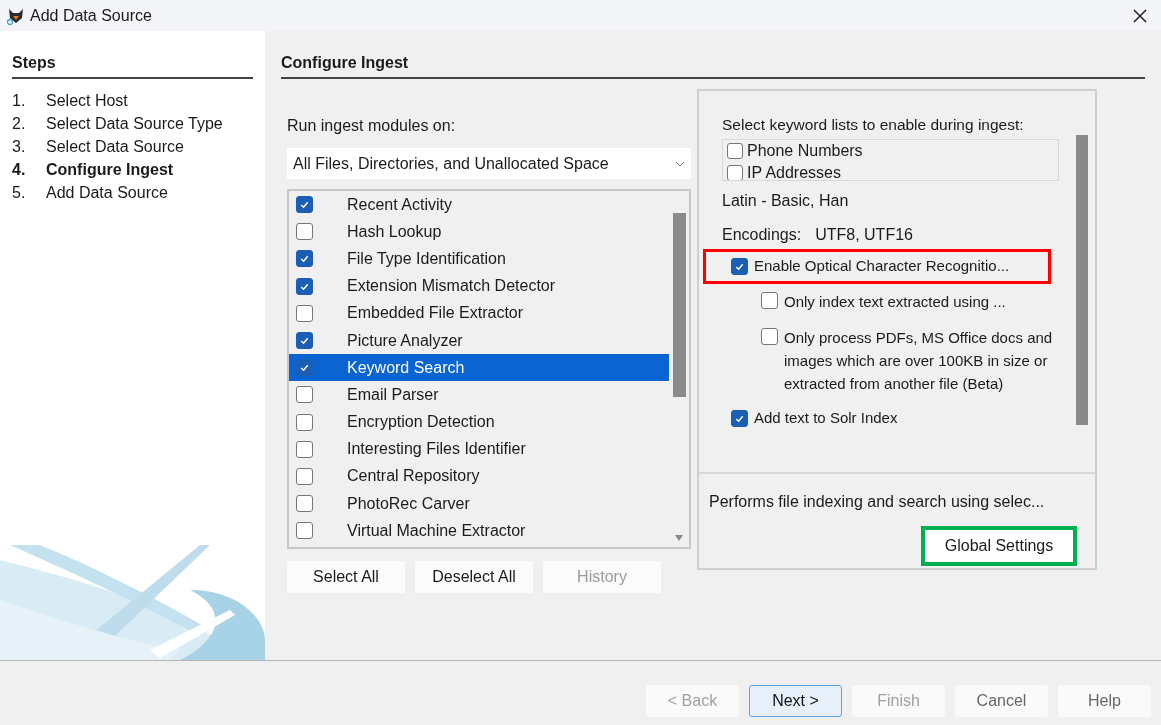  Describe the element at coordinates (479, 476) in the screenshot. I see `module-row: Central Repository` at that location.